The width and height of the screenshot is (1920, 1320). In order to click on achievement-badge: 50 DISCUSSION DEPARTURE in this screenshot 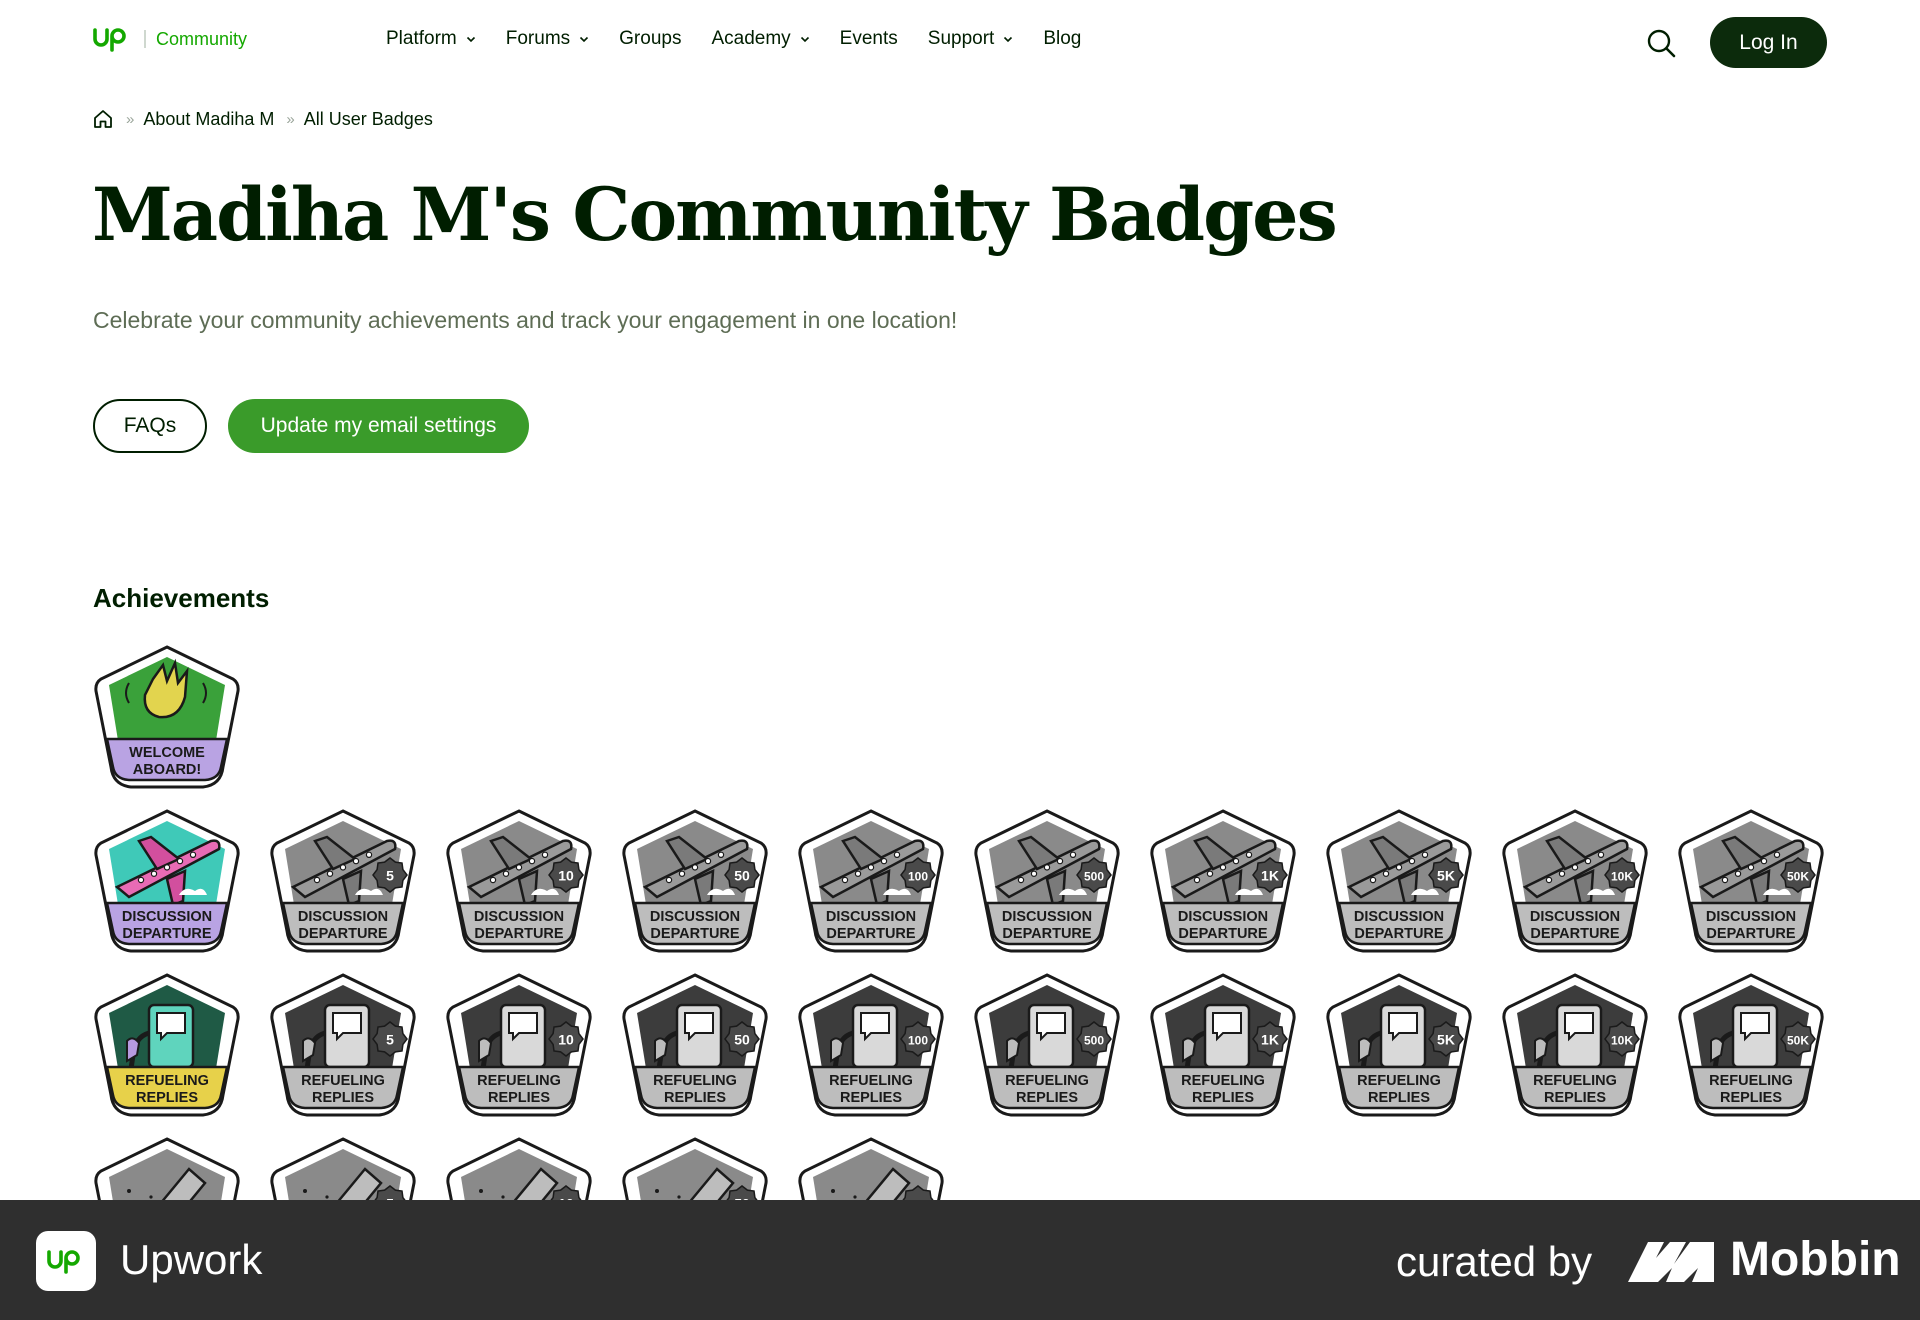, I will do `click(695, 881)`.